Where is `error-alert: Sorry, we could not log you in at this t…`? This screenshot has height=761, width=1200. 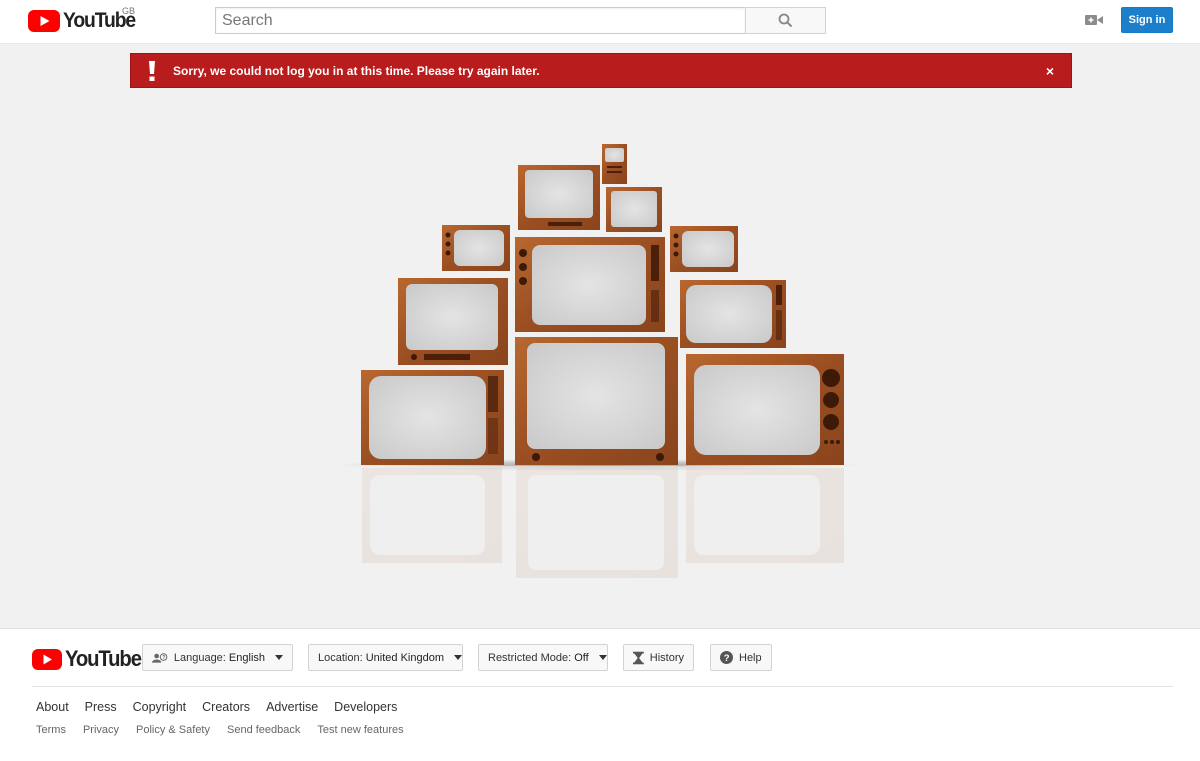 error-alert: Sorry, we could not log you in at this t… is located at coordinates (601, 70).